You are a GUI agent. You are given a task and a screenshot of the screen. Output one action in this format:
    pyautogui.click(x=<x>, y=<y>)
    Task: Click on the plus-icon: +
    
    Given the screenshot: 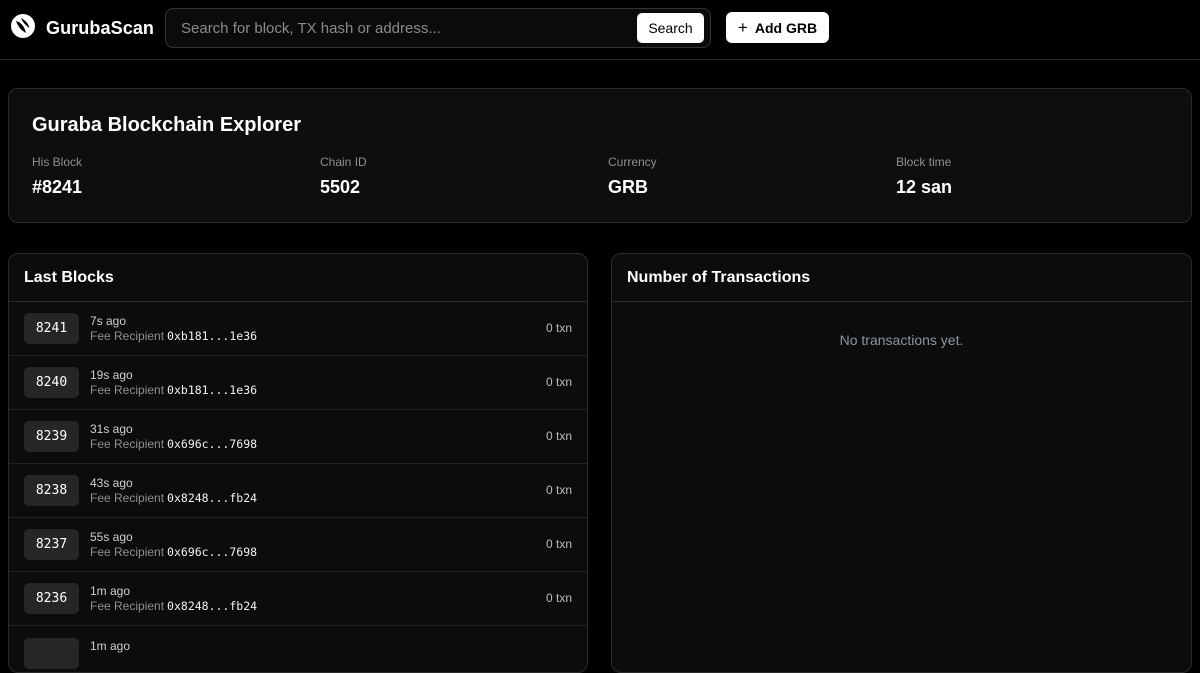 What is the action you would take?
    pyautogui.click(x=742, y=27)
    